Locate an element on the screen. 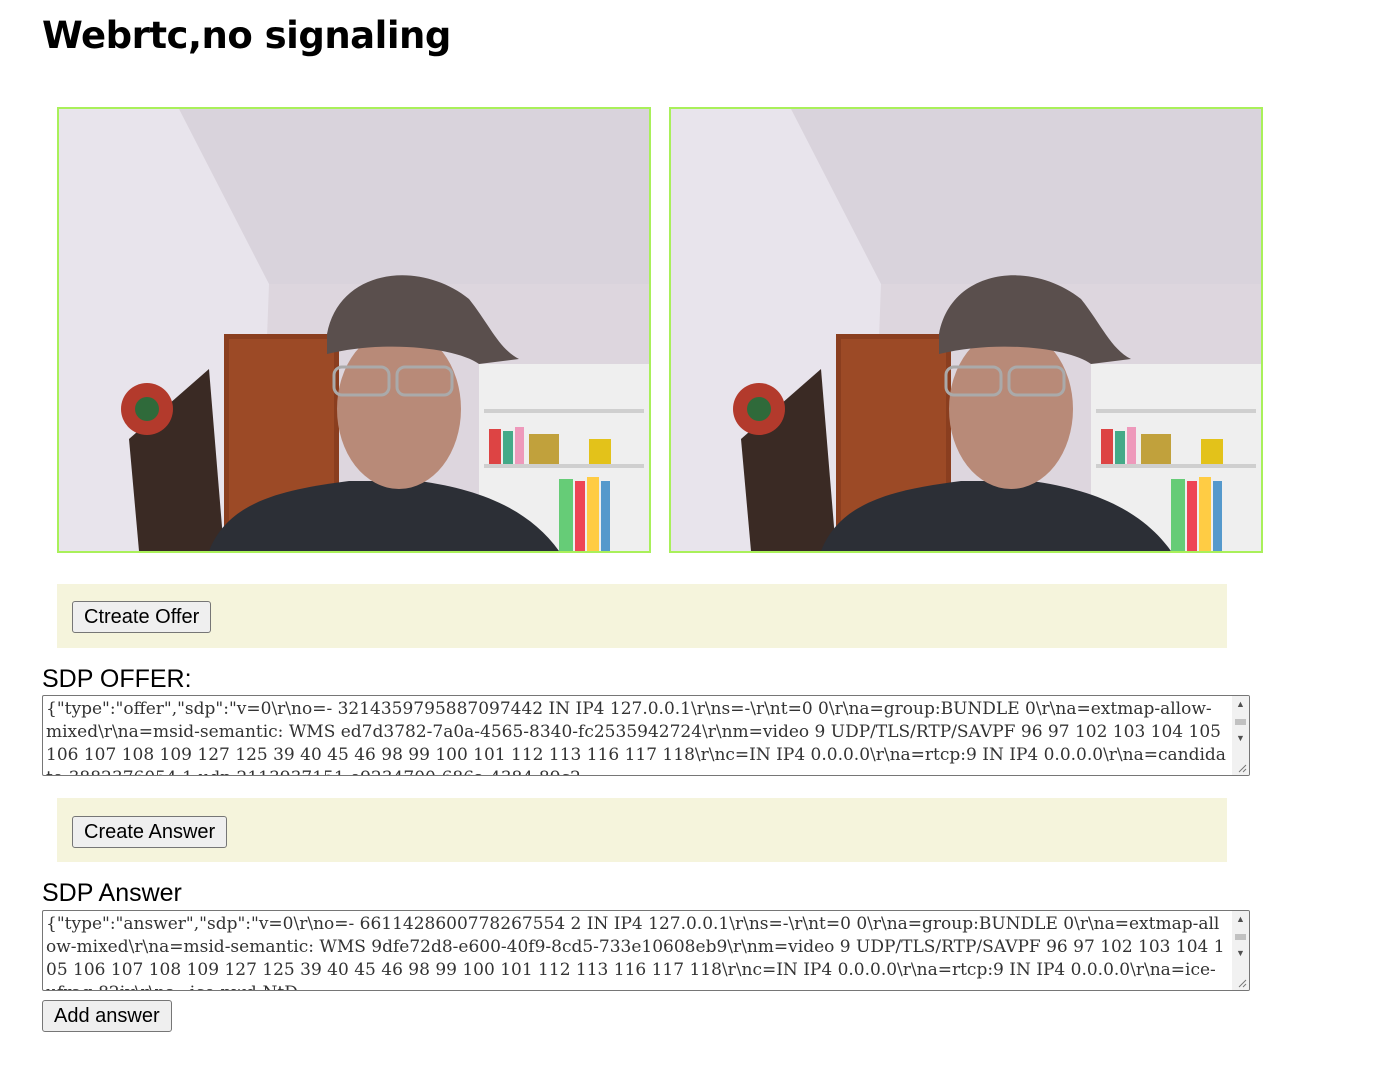 The width and height of the screenshot is (1375, 1074). add-answer-button: Add answer is located at coordinates (107, 1016).